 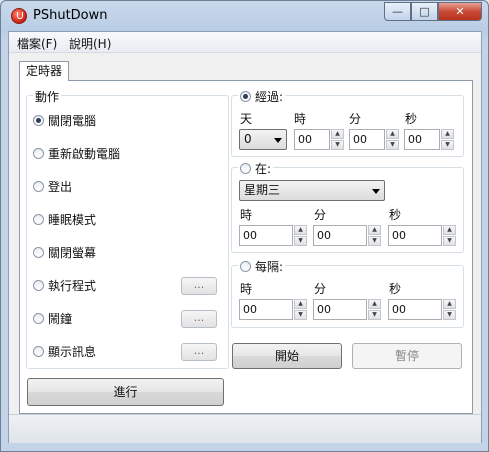 I want to click on at-minute-spinner: 00 ▲ ▼, so click(x=347, y=235).